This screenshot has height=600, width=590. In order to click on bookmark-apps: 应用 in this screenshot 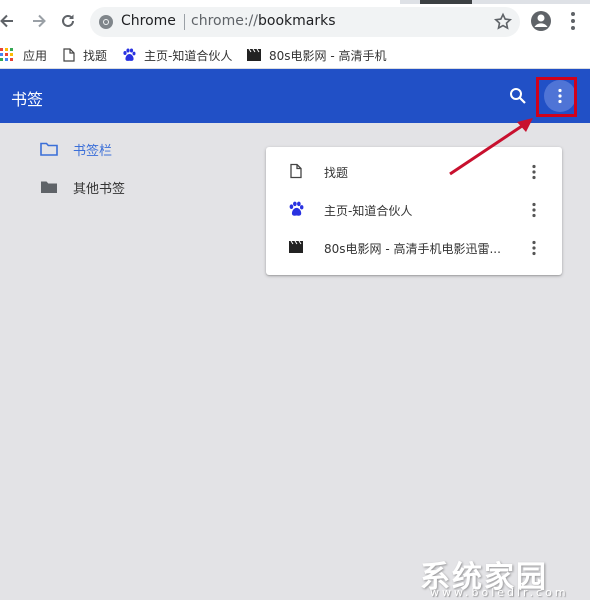, I will do `click(23, 55)`.